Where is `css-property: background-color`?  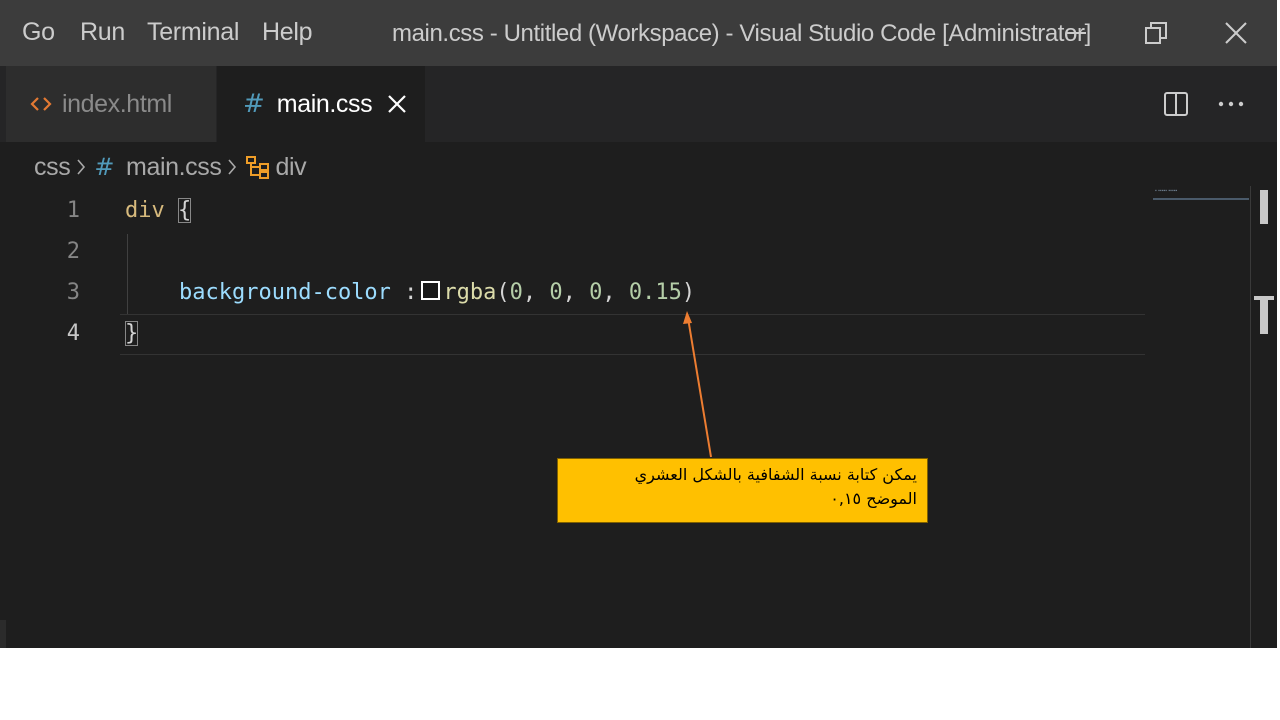
css-property: background-color is located at coordinates (285, 292).